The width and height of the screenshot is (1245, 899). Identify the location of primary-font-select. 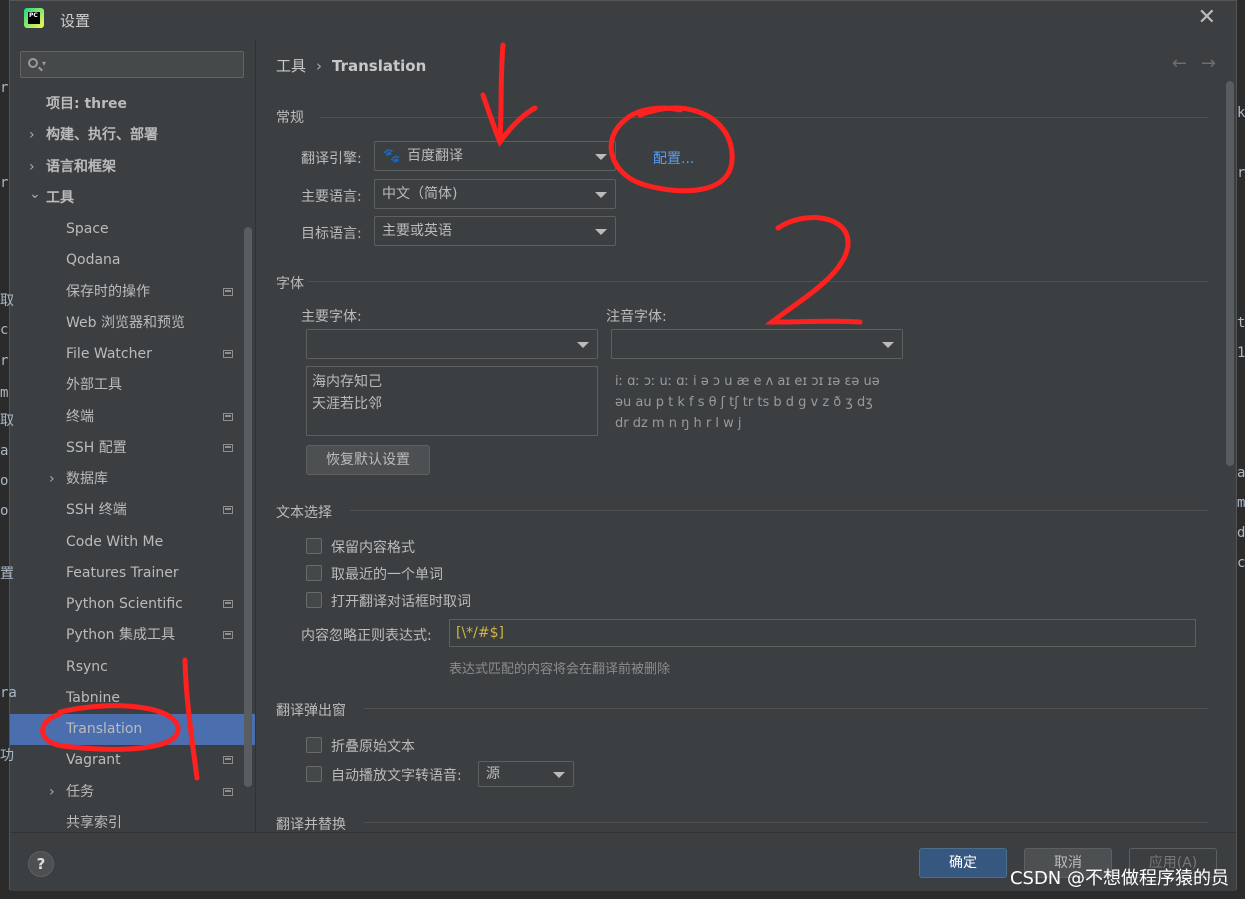
(452, 344).